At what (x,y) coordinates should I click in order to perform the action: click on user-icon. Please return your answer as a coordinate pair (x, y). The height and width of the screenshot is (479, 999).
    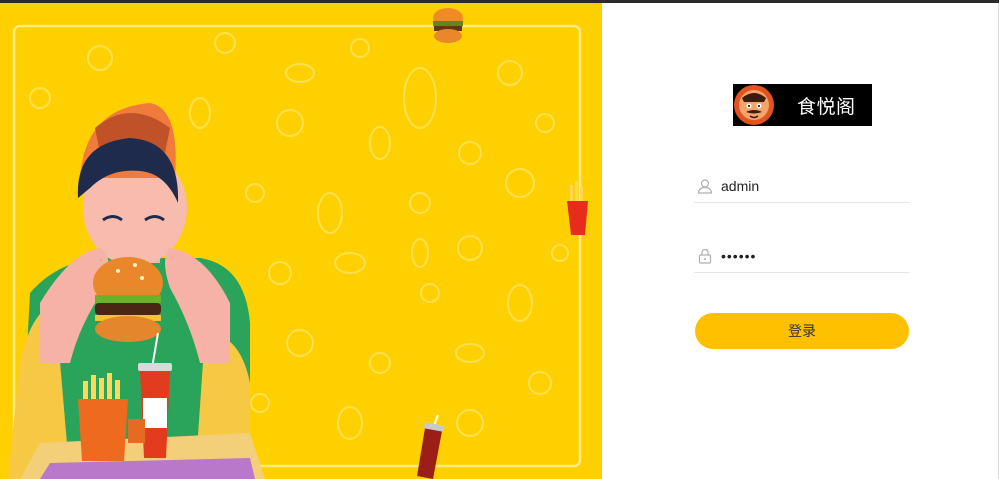
    Looking at the image, I should click on (705, 186).